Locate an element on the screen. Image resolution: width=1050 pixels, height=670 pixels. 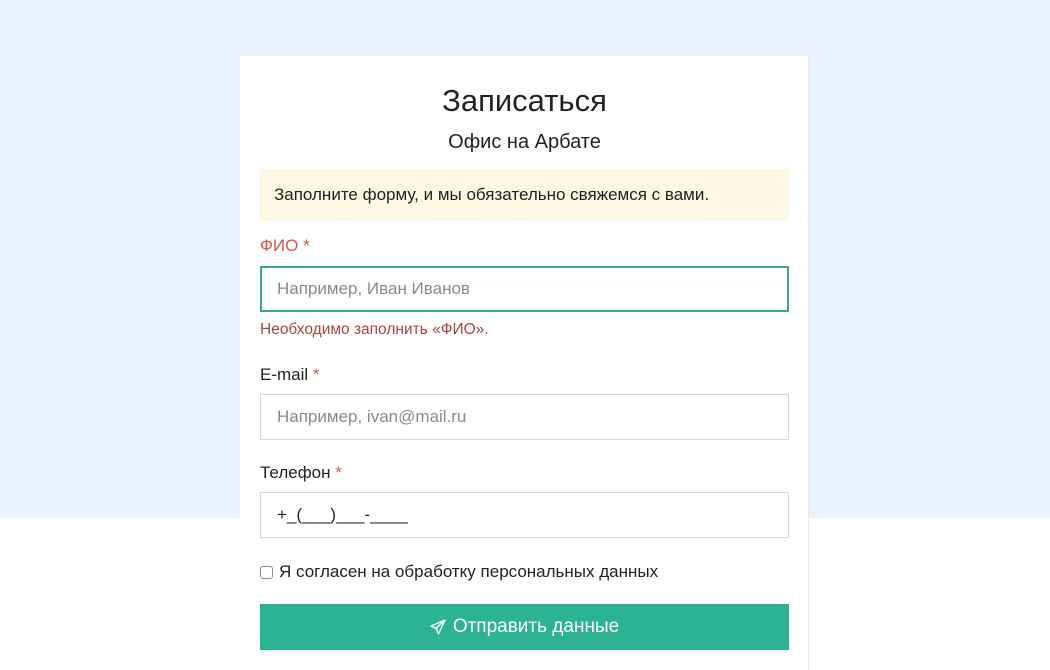
name-label: ФИО * is located at coordinates (285, 246).